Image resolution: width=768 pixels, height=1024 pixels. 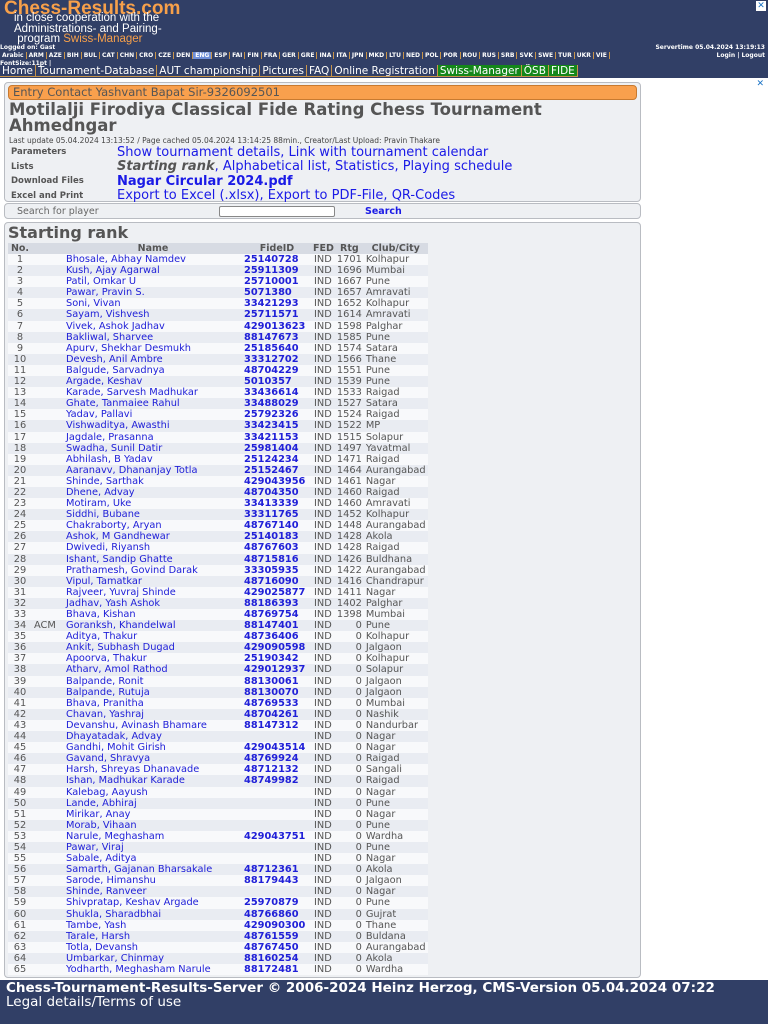 I want to click on fide-id: 25981404, so click(x=277, y=448).